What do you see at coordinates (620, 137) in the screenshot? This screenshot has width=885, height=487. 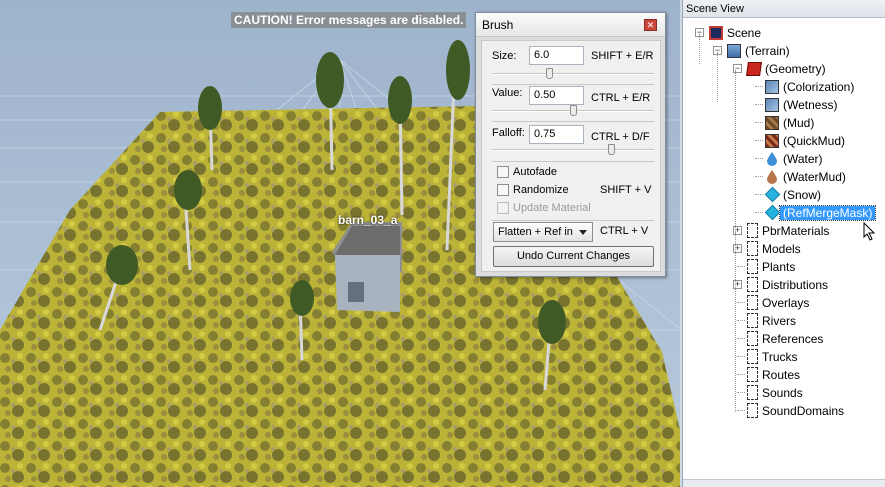 I see `falloff-shortcut: CTRL + D/F` at bounding box center [620, 137].